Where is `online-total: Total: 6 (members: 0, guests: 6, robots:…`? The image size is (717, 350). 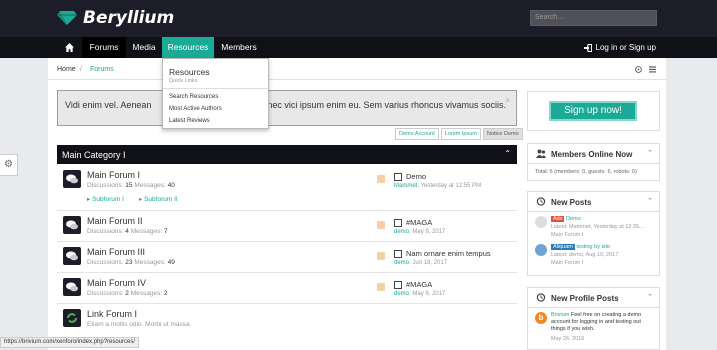 online-total: Total: 6 (members: 0, guests: 6, robots:… is located at coordinates (586, 172).